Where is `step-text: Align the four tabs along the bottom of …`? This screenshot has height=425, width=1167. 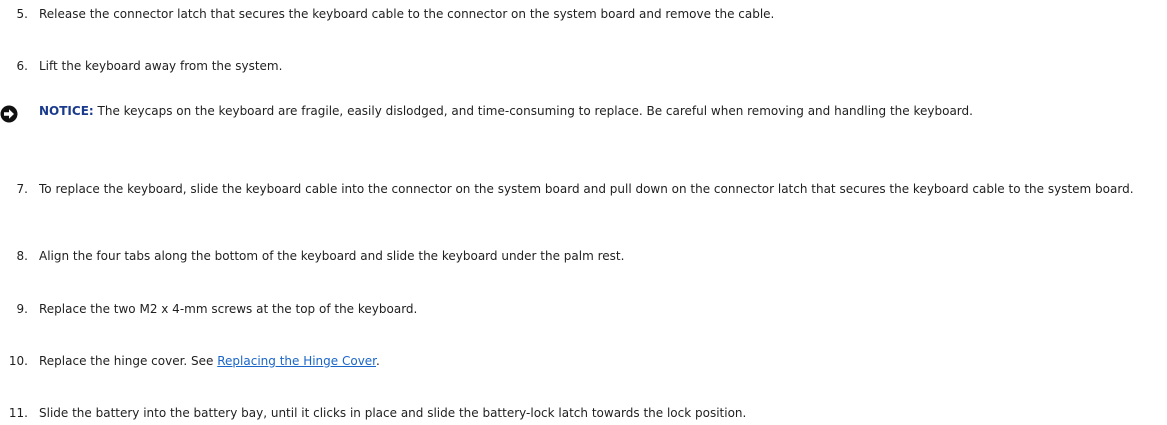
step-text: Align the four tabs along the bottom of … is located at coordinates (332, 256).